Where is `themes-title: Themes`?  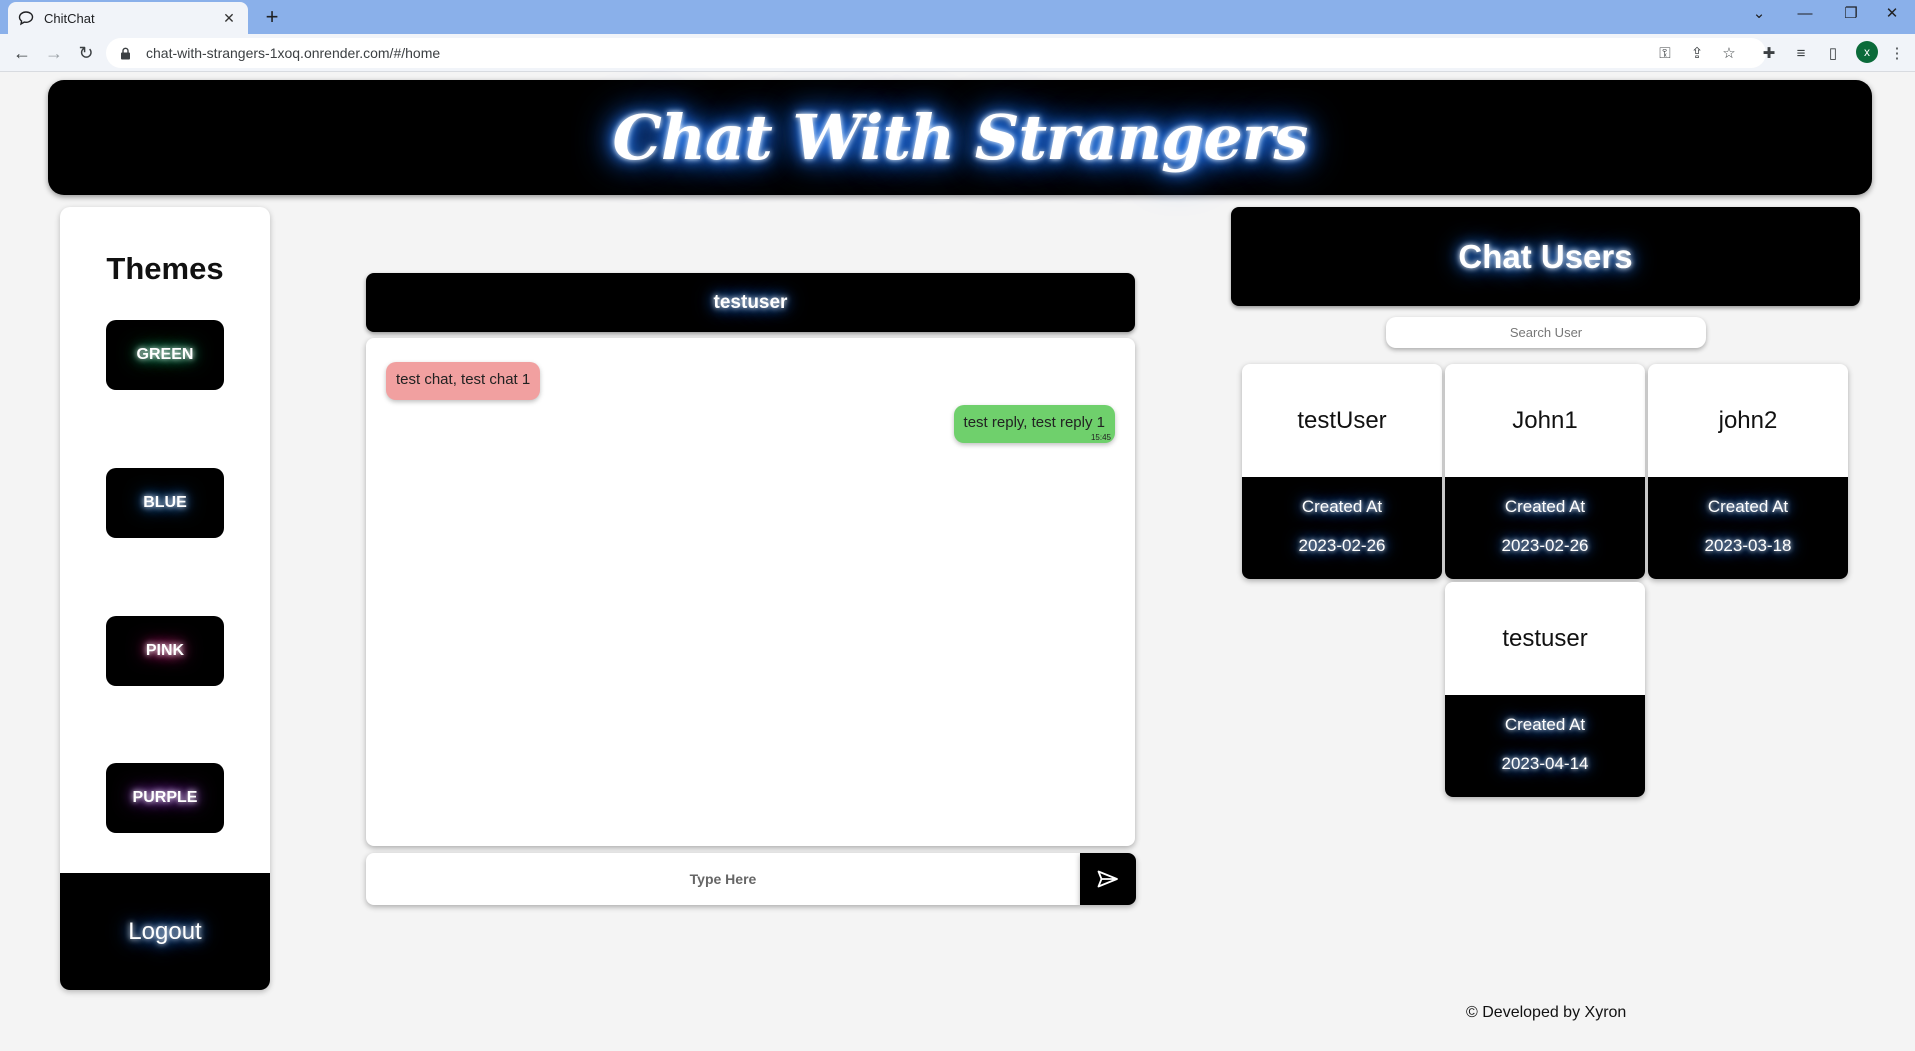 themes-title: Themes is located at coordinates (165, 268).